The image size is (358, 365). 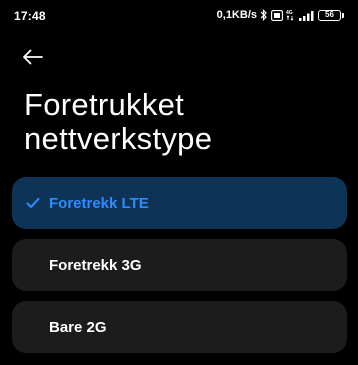 I want to click on arrow-left-icon, so click(x=33, y=59).